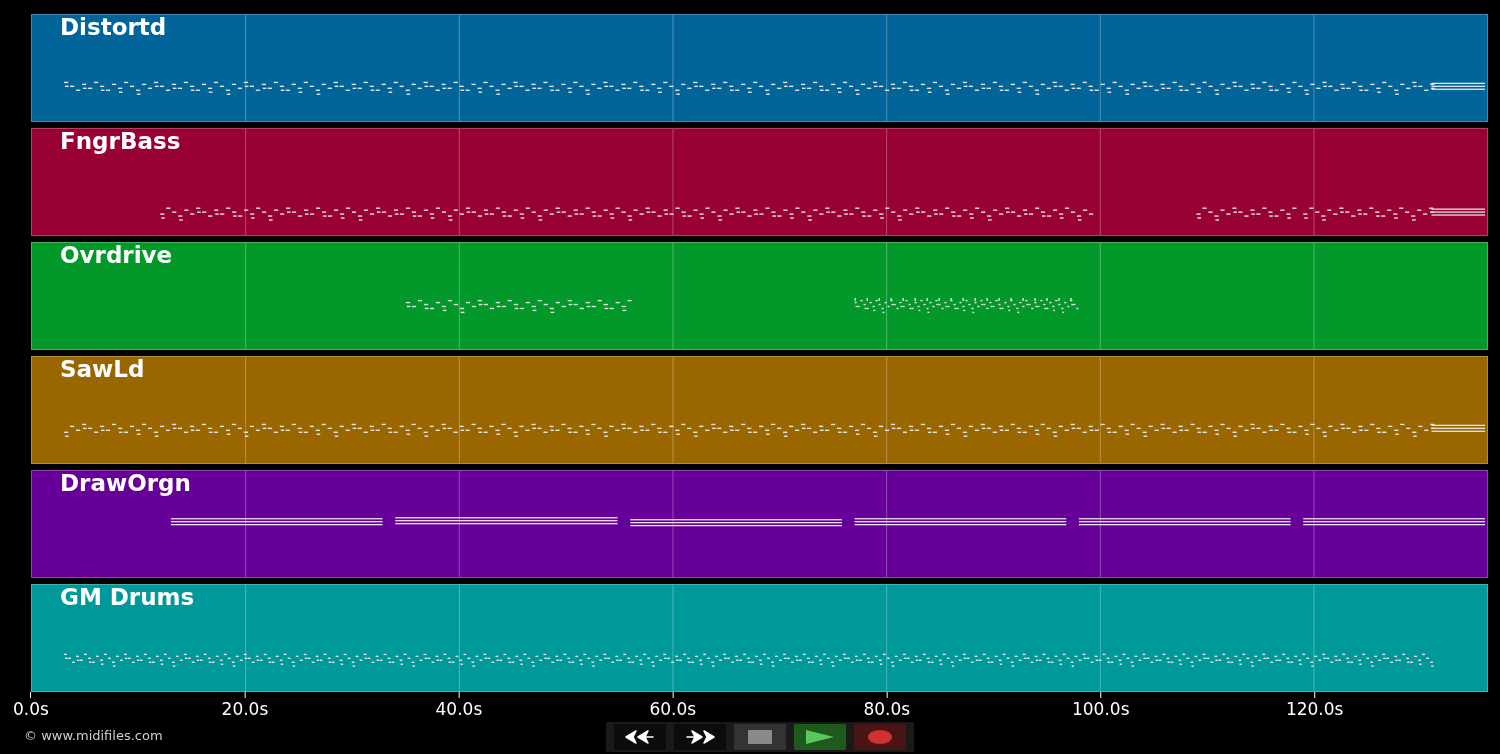 This screenshot has width=1500, height=754. What do you see at coordinates (113, 27) in the screenshot?
I see `track-name: Distortd` at bounding box center [113, 27].